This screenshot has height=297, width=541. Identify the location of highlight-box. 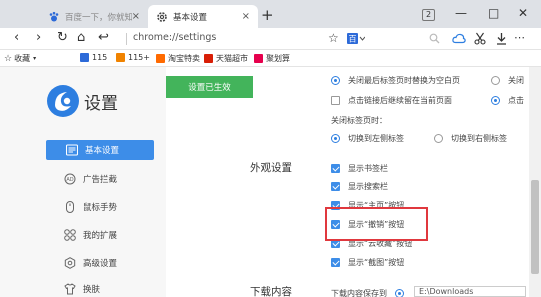
(376, 224).